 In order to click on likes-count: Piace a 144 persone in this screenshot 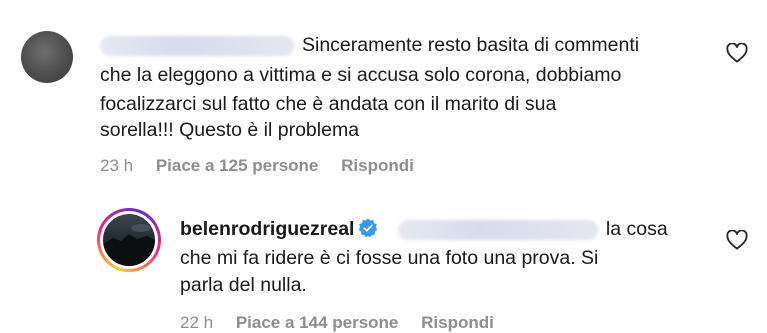, I will do `click(317, 322)`.